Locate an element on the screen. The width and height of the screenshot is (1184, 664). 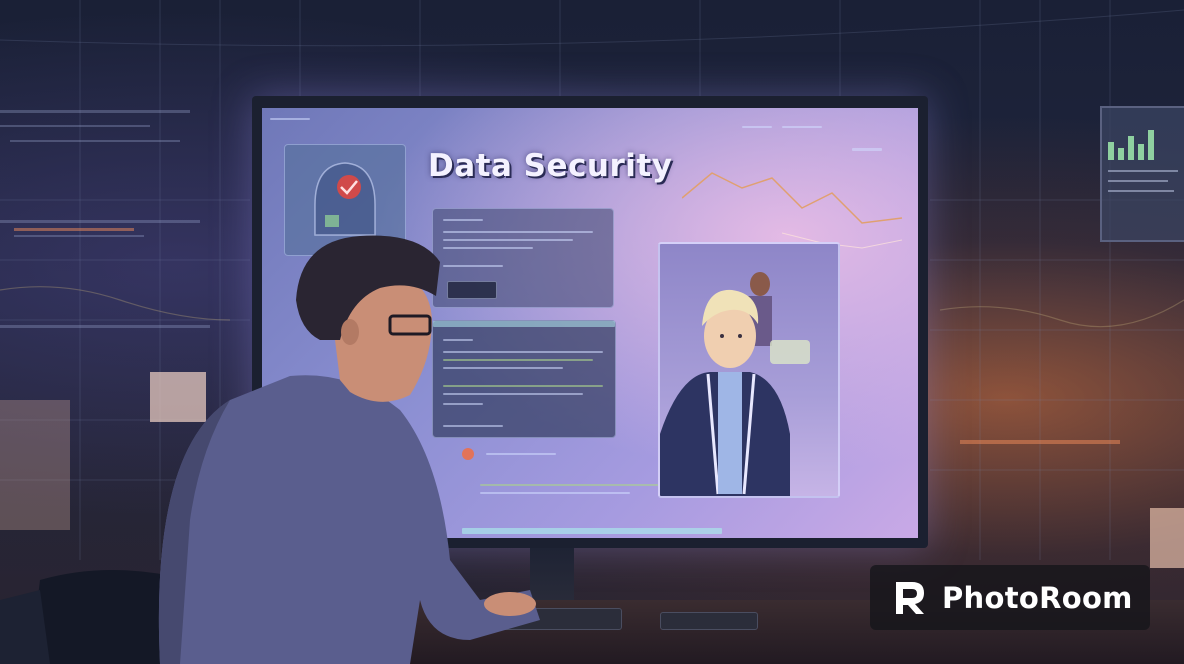
photoroom-watermark: PhotoRoom is located at coordinates (1010, 597).